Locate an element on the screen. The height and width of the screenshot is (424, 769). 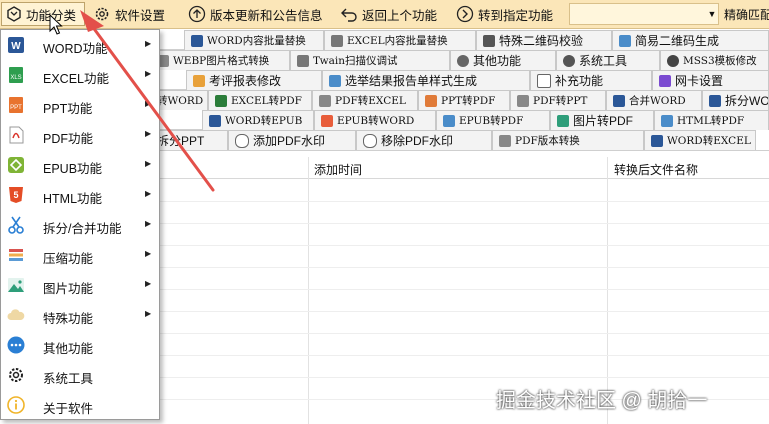
watermark-text: 掘金技术社区 @ 胡拾一 is located at coordinates (602, 401).